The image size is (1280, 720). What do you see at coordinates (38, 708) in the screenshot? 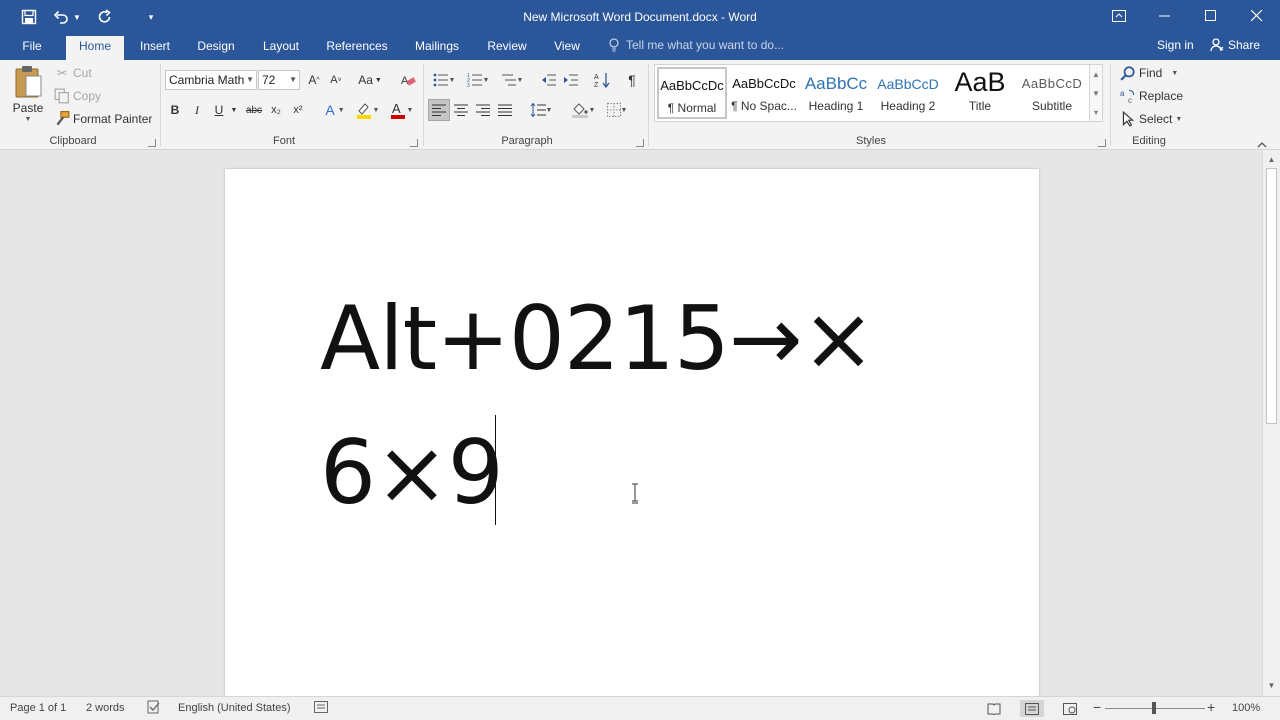
I see `page-count: Page 1 of 1` at bounding box center [38, 708].